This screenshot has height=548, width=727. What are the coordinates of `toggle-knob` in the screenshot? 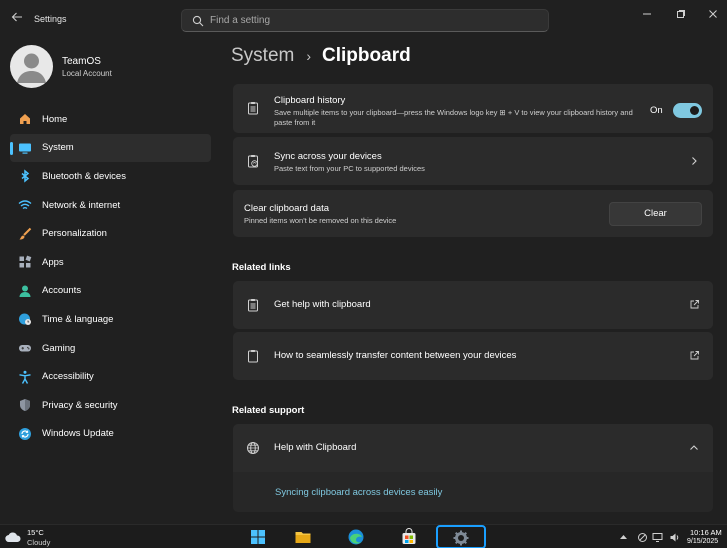 It's located at (694, 110).